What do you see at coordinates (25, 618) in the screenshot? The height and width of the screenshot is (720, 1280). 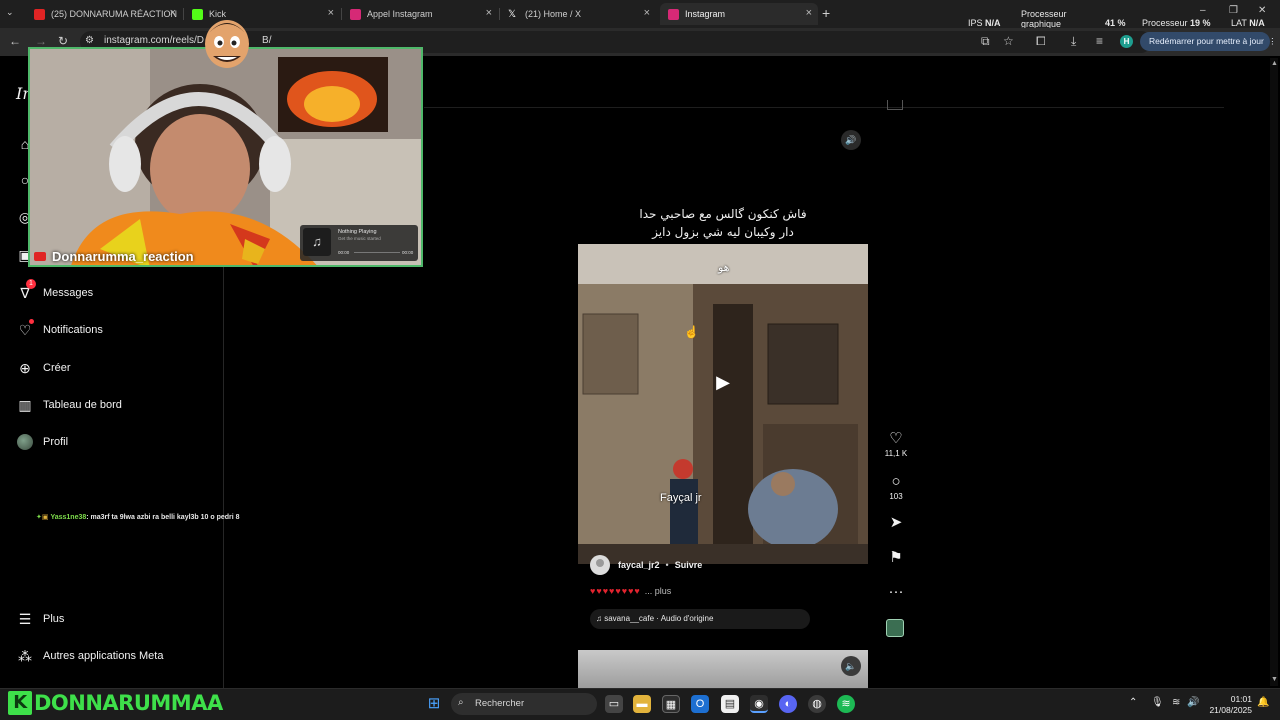 I see `menu-icon: ☰` at bounding box center [25, 618].